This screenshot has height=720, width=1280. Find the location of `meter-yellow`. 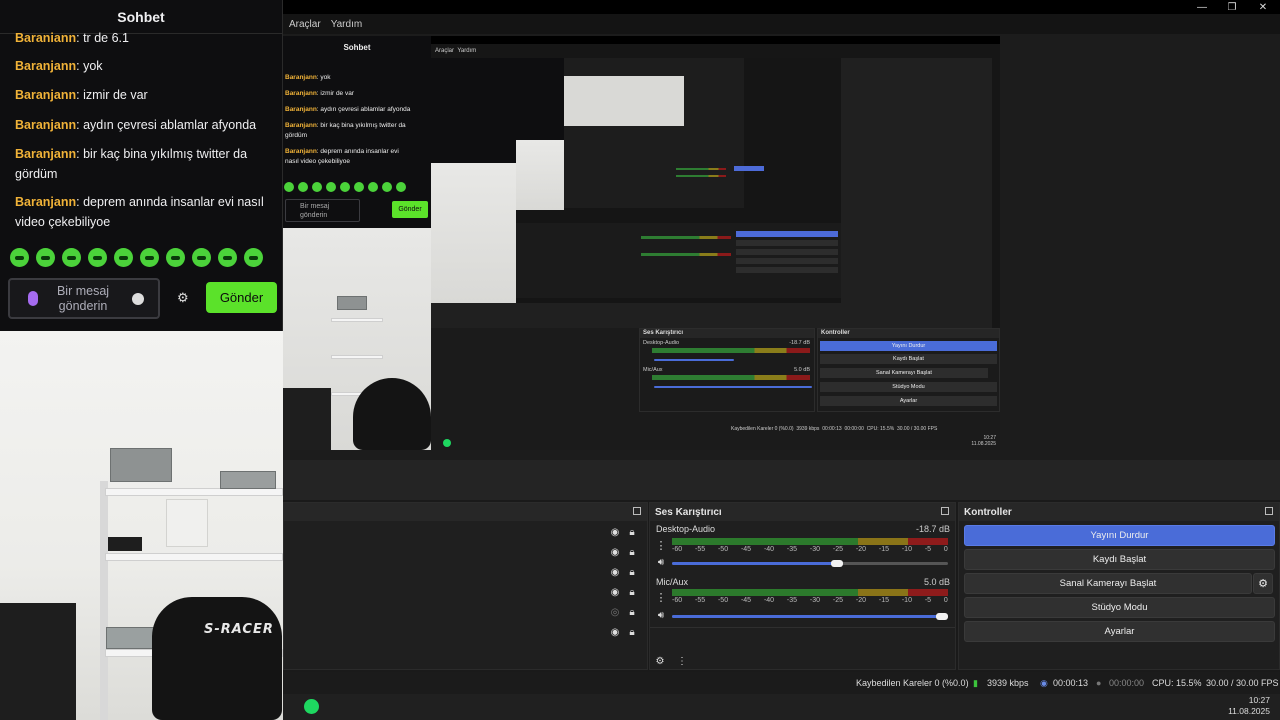

meter-yellow is located at coordinates (883, 592).